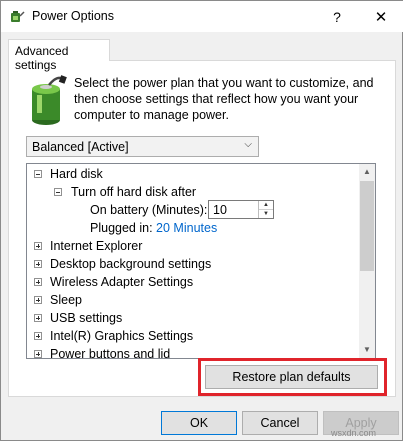 The width and height of the screenshot is (404, 442). I want to click on tree-item-usb-settings: USB settings, so click(86, 318).